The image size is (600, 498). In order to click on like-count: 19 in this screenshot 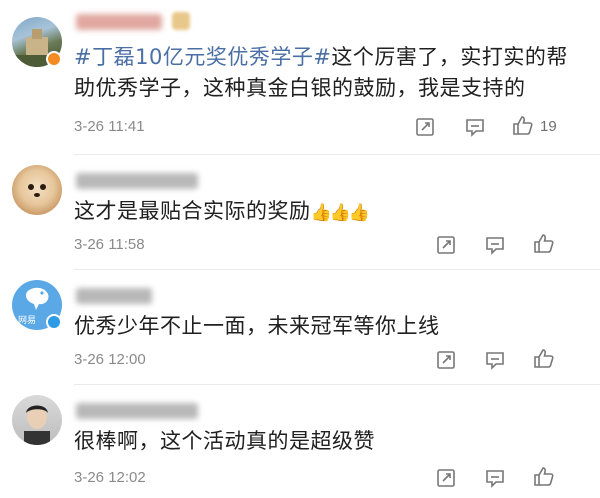, I will do `click(548, 126)`.